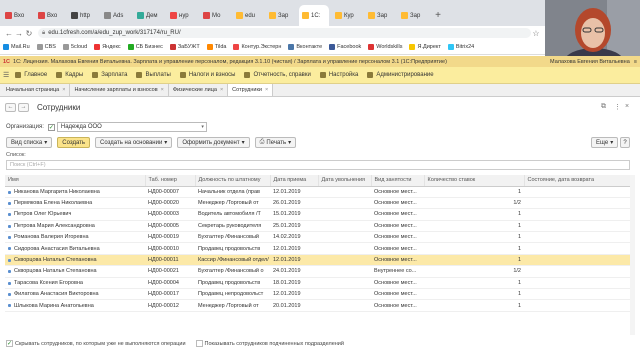 This screenshot has width=640, height=360. What do you see at coordinates (199, 90) in the screenshot?
I see `open-window-tab: Физические лица ×` at bounding box center [199, 90].